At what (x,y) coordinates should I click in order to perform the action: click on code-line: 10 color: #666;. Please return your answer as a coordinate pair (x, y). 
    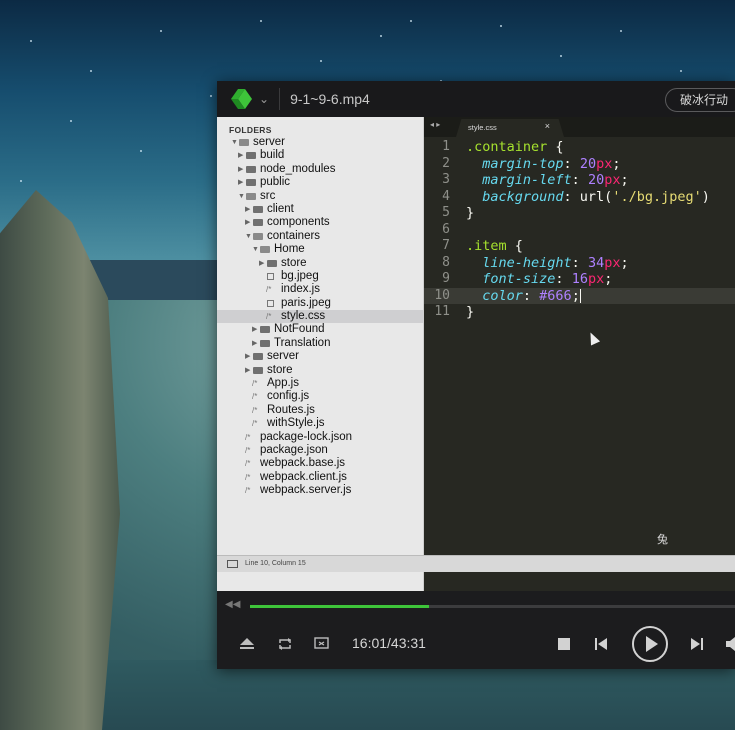
    Looking at the image, I should click on (579, 295).